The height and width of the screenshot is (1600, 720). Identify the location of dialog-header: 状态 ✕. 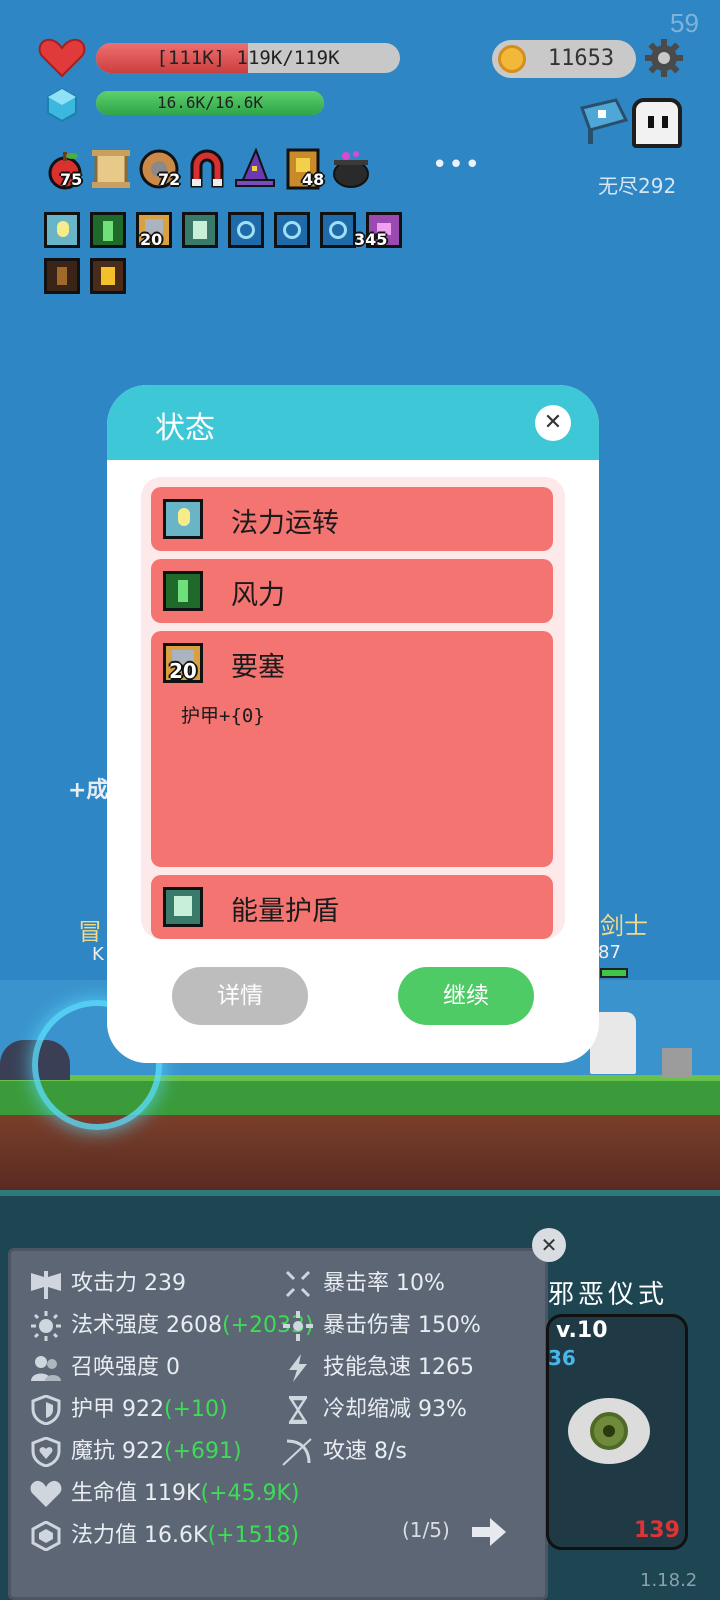
(353, 422).